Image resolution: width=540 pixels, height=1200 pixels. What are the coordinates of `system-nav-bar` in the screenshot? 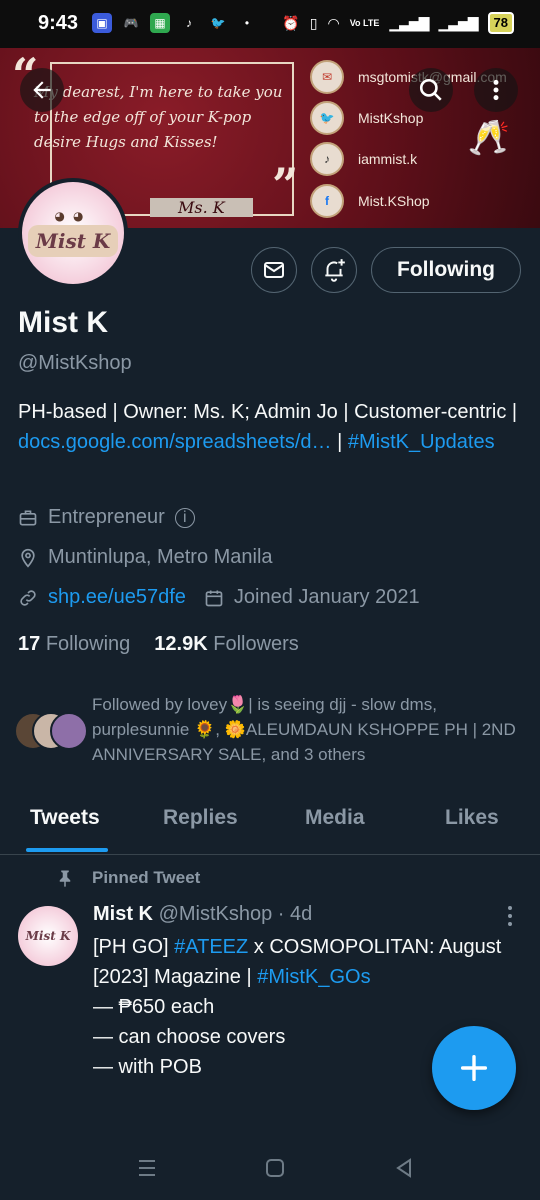 It's located at (270, 1170).